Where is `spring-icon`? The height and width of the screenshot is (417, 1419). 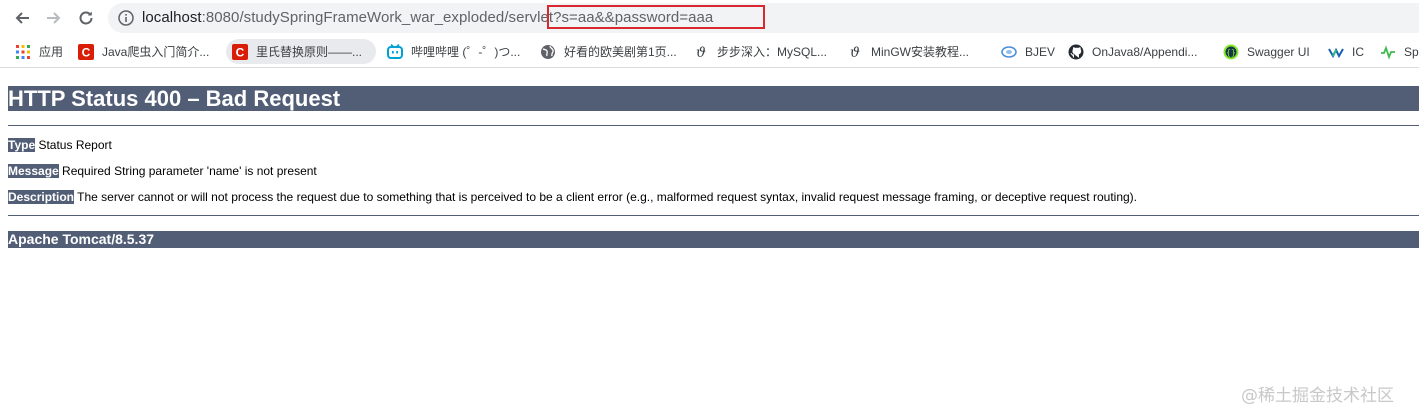
spring-icon is located at coordinates (1388, 52).